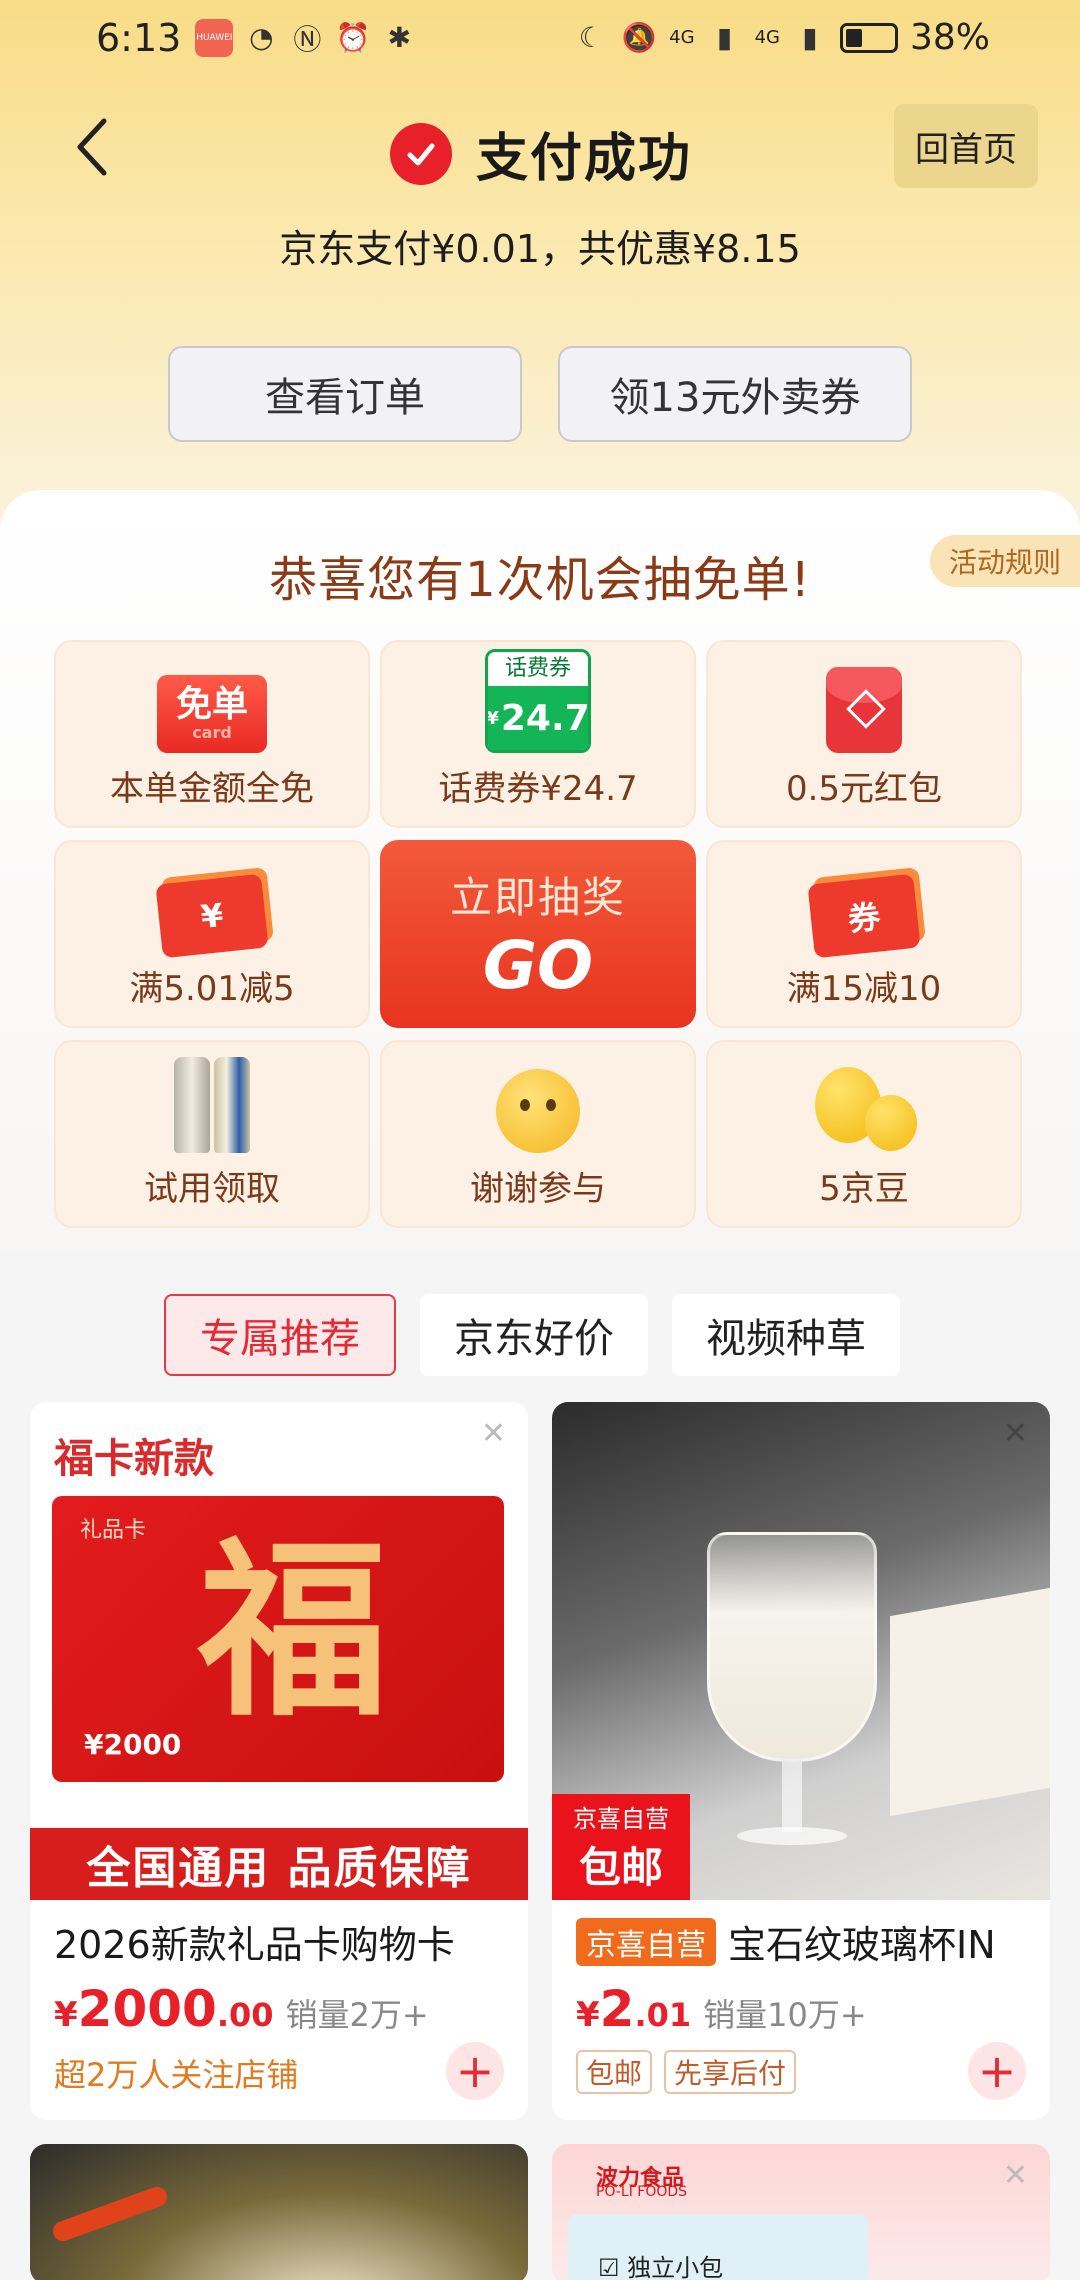  What do you see at coordinates (785, 2015) in the screenshot?
I see `sales-count: 销量10万+` at bounding box center [785, 2015].